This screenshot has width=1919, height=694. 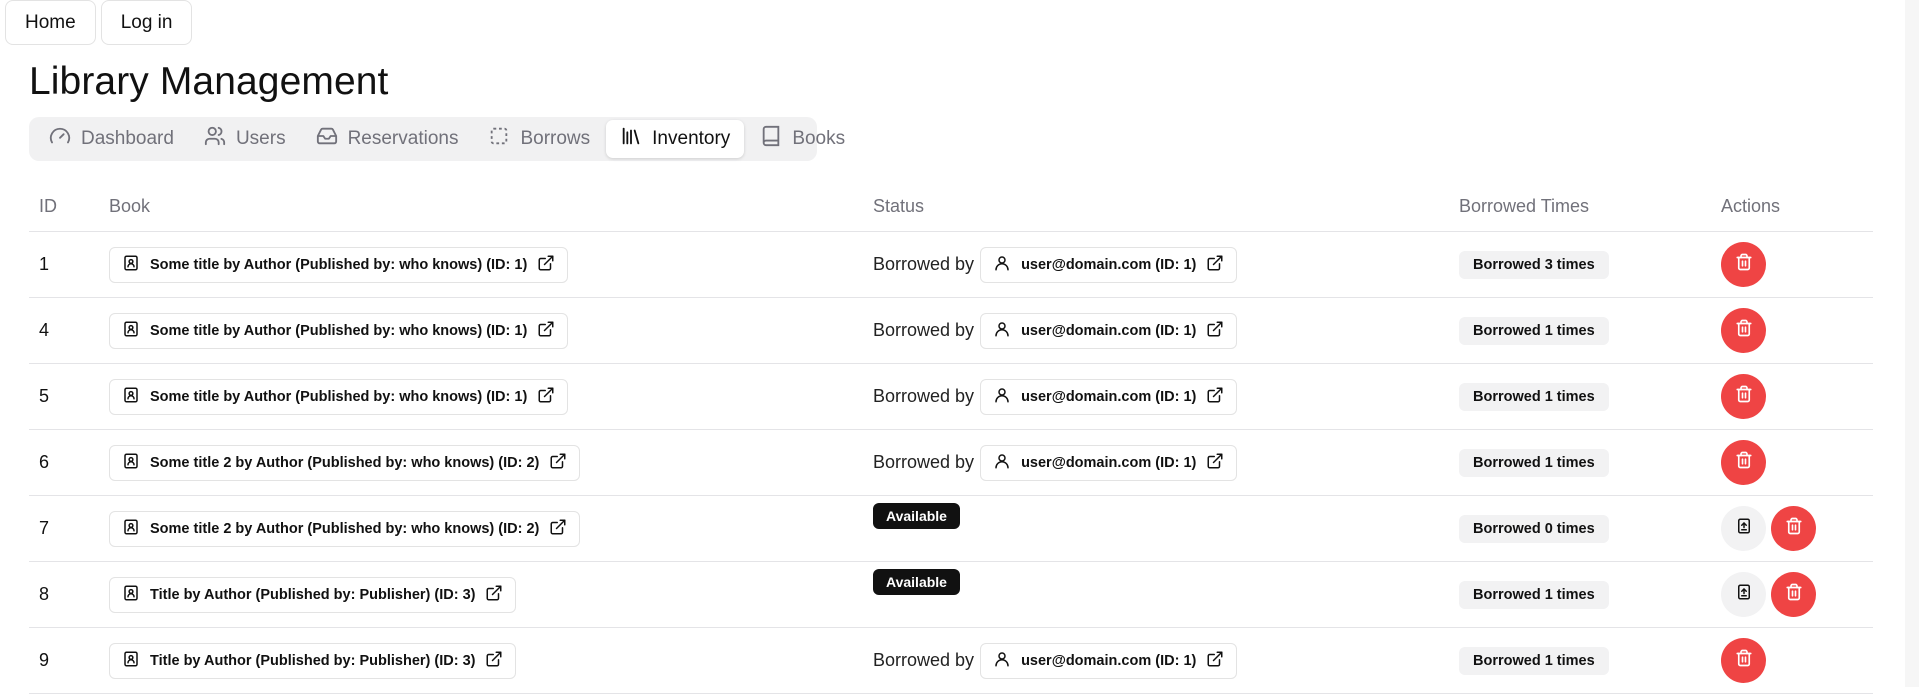 I want to click on row-id: 8, so click(x=64, y=594).